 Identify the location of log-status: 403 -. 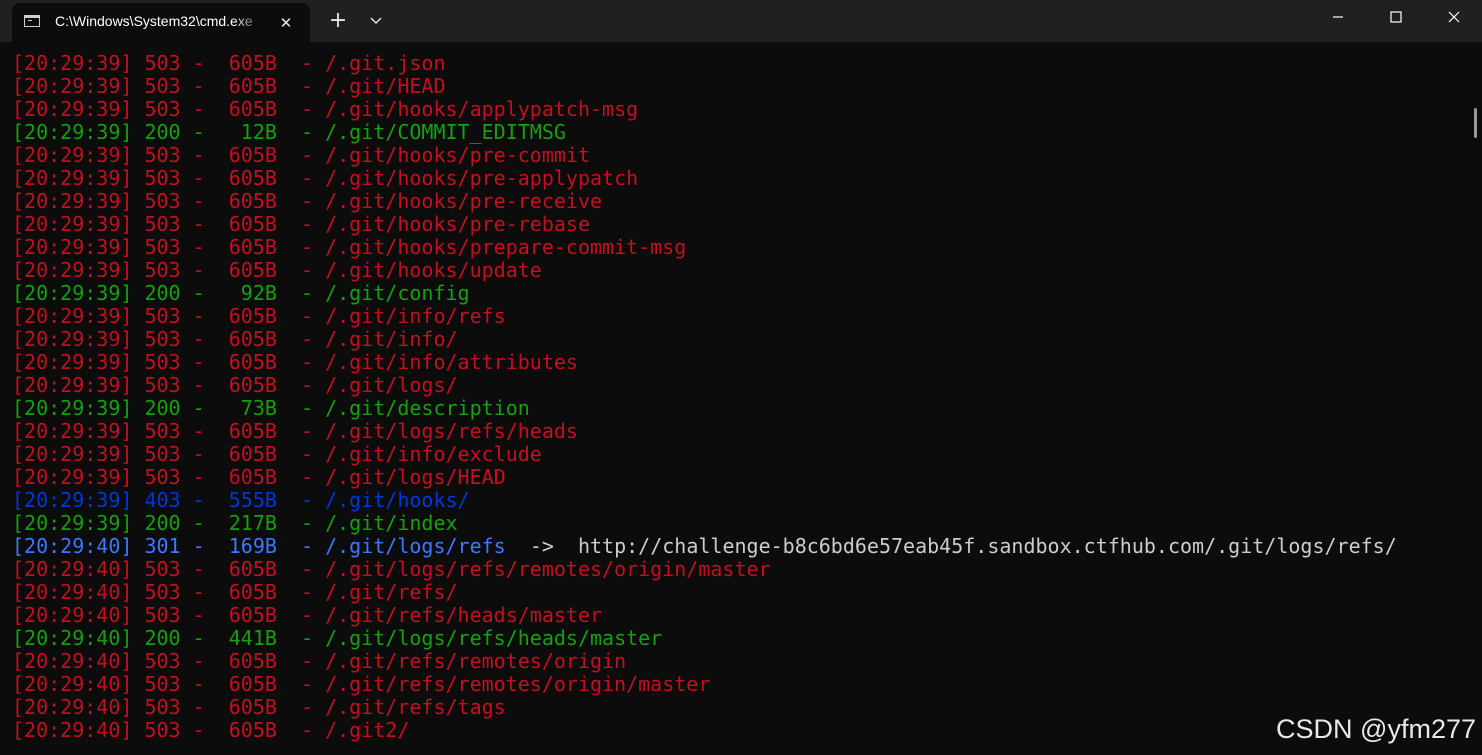
(180, 500).